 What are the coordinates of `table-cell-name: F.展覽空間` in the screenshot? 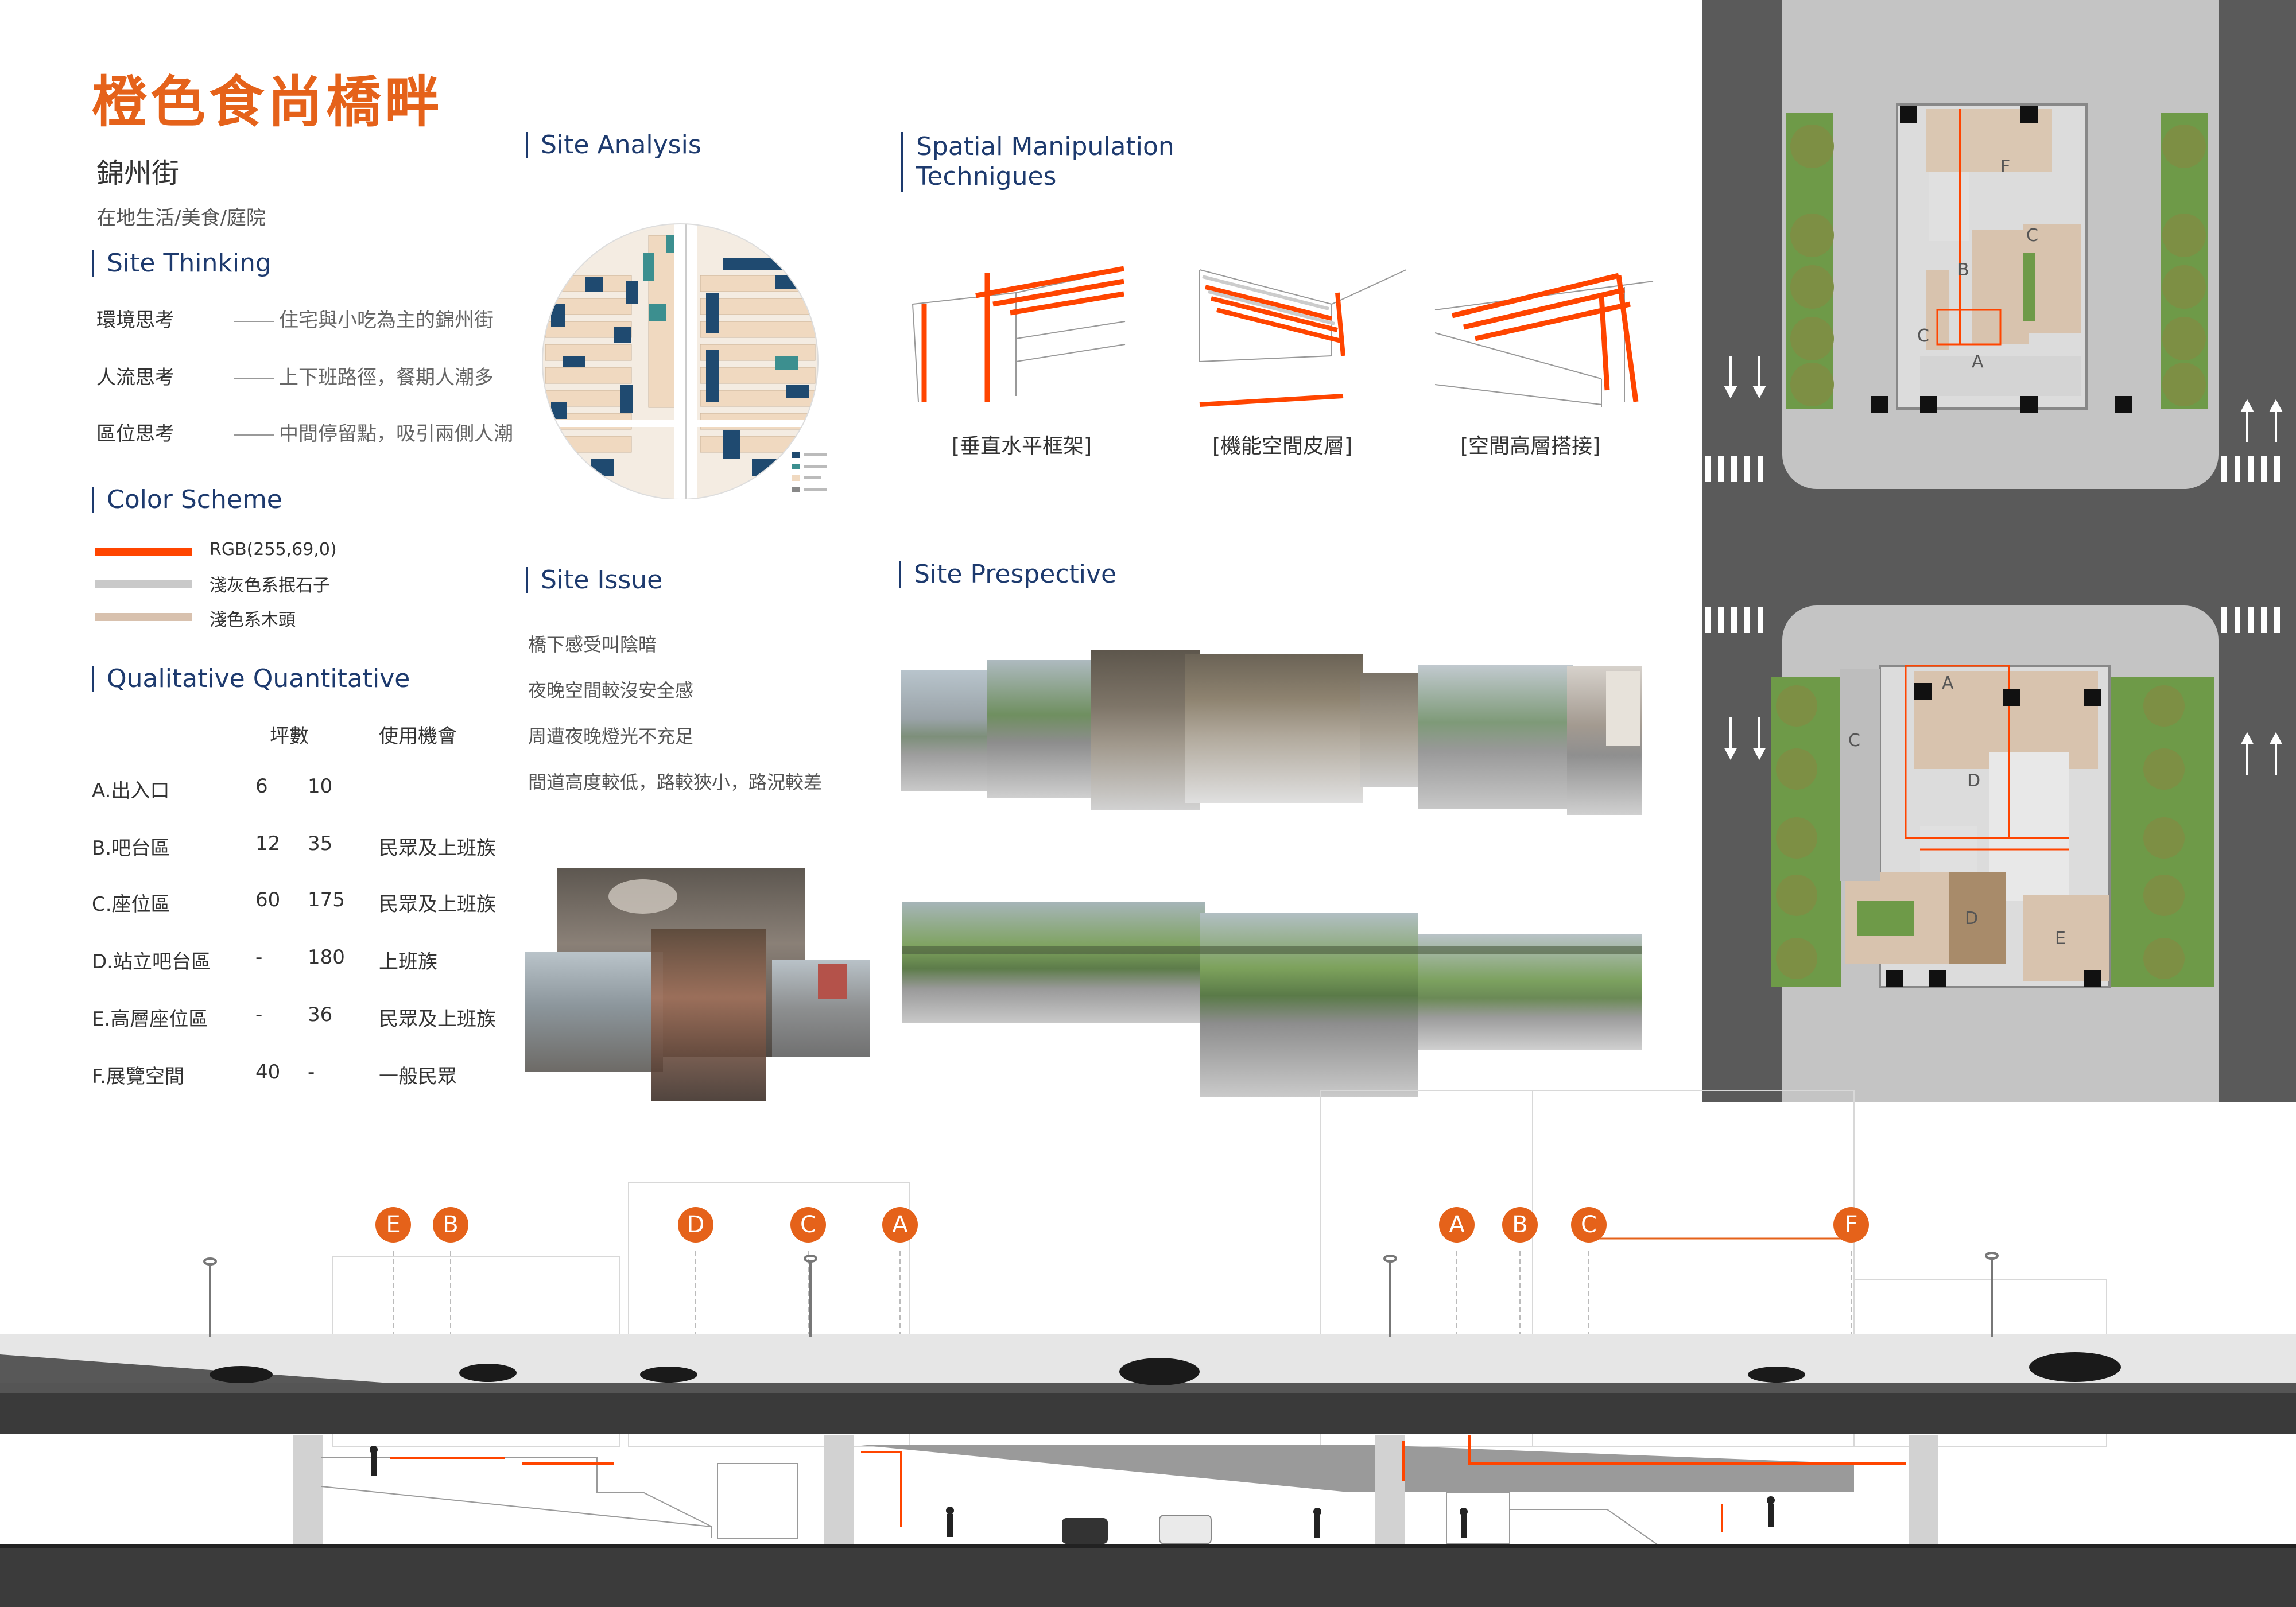 It's located at (138, 1076).